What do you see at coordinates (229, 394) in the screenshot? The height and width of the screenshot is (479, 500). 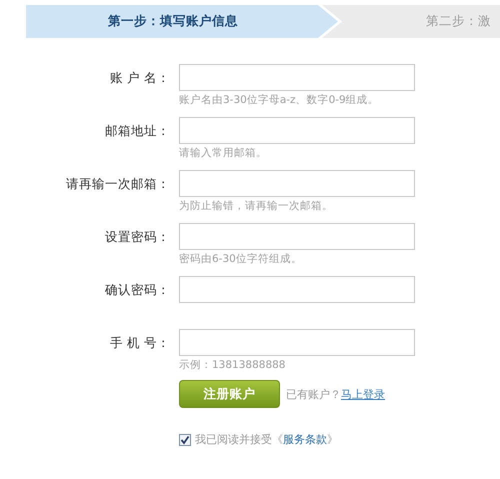 I see `register-button: 注册账户` at bounding box center [229, 394].